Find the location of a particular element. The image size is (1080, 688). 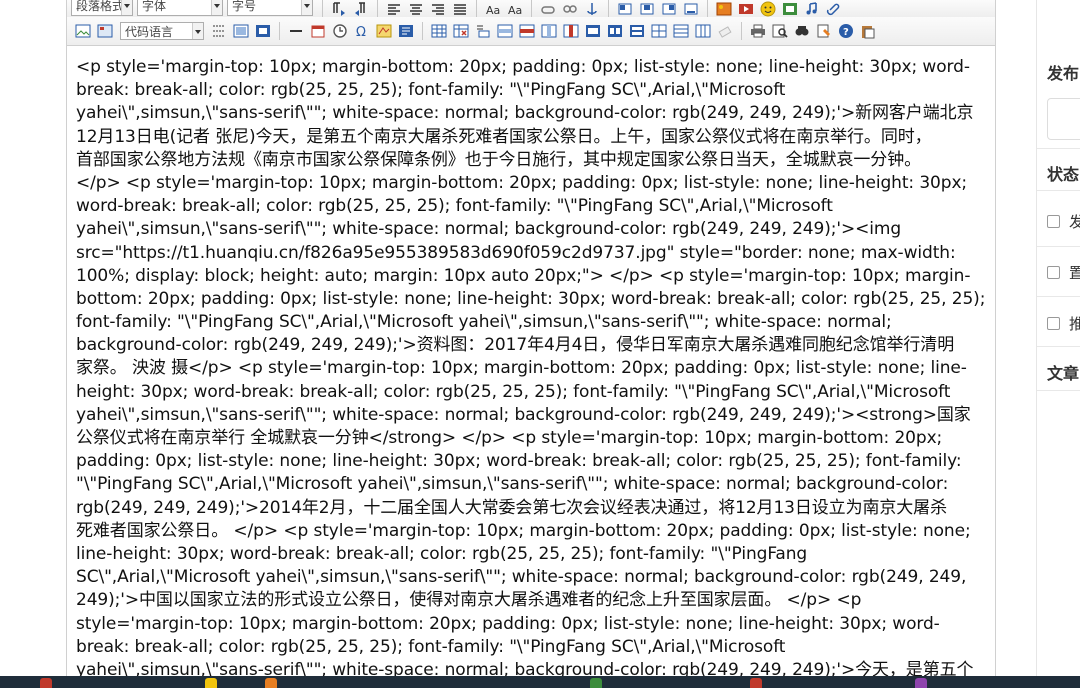

delete-table-icon is located at coordinates (461, 31).